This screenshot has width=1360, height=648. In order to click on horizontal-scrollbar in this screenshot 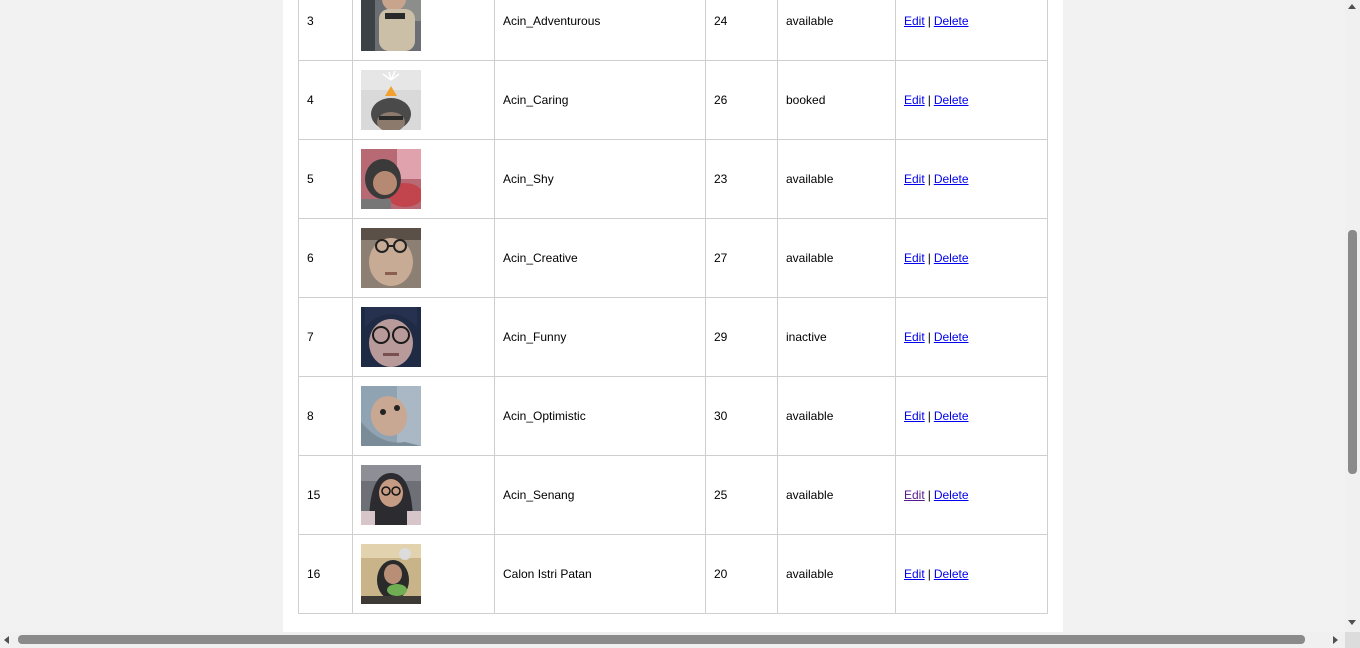, I will do `click(672, 640)`.